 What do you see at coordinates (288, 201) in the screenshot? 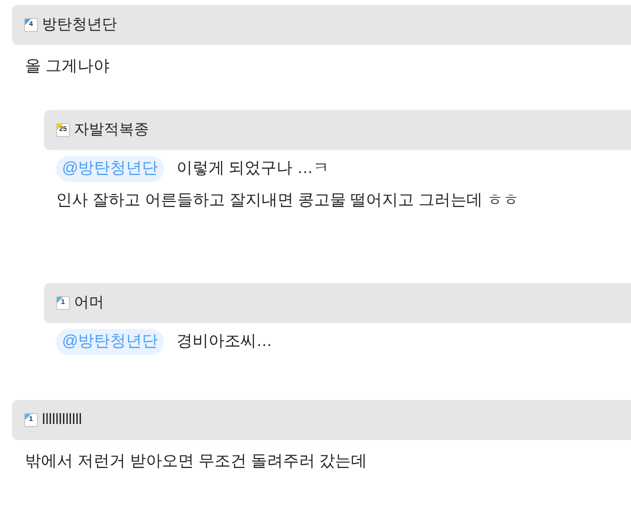
I see `comment-text: 인사 잘하고 어른들하고 잘지내면 콩고물 떨어지고 그러는데 ㅎㅎ` at bounding box center [288, 201].